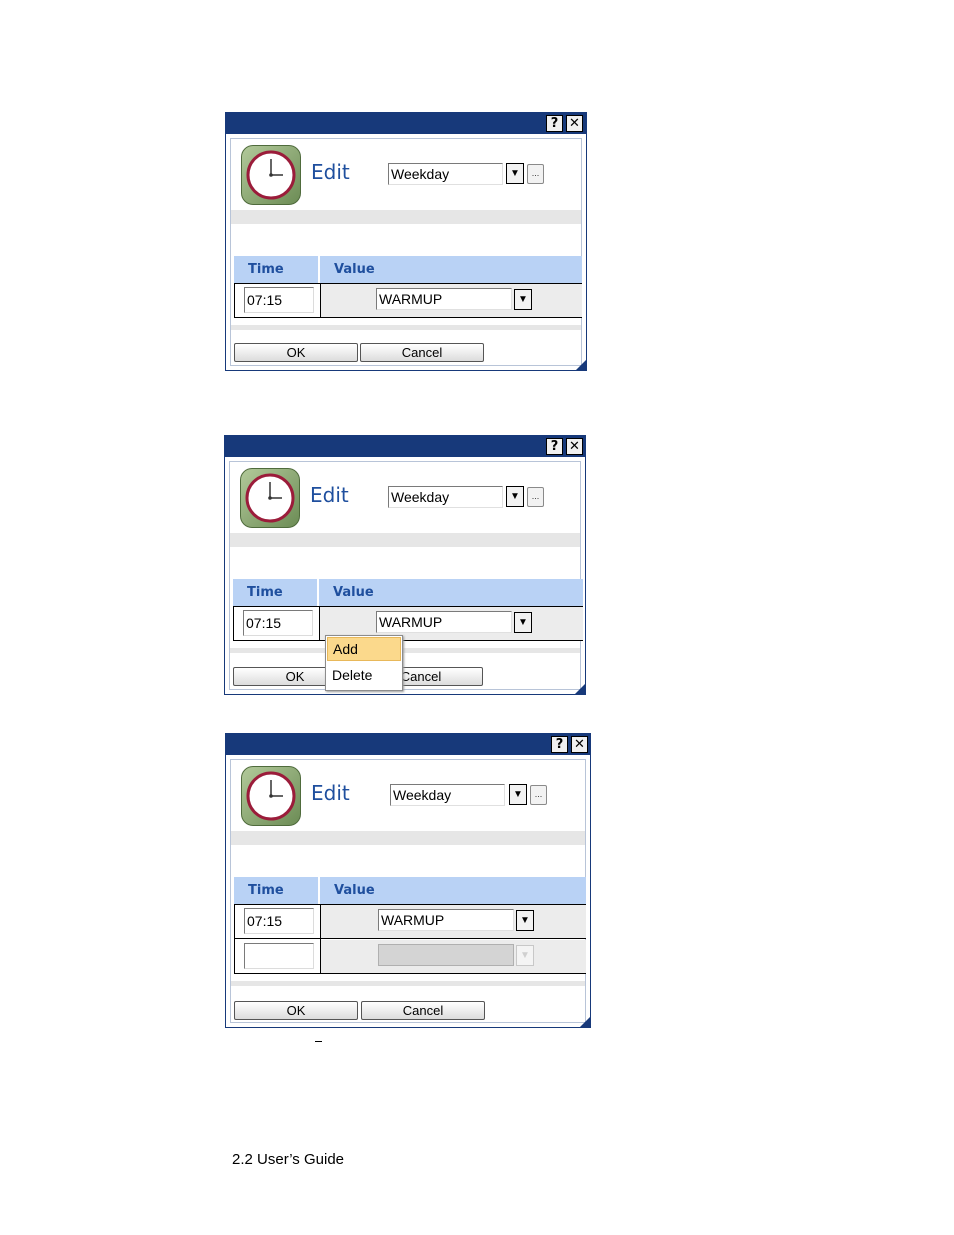 This screenshot has width=954, height=1235. I want to click on context-menu-item-add: Add, so click(364, 649).